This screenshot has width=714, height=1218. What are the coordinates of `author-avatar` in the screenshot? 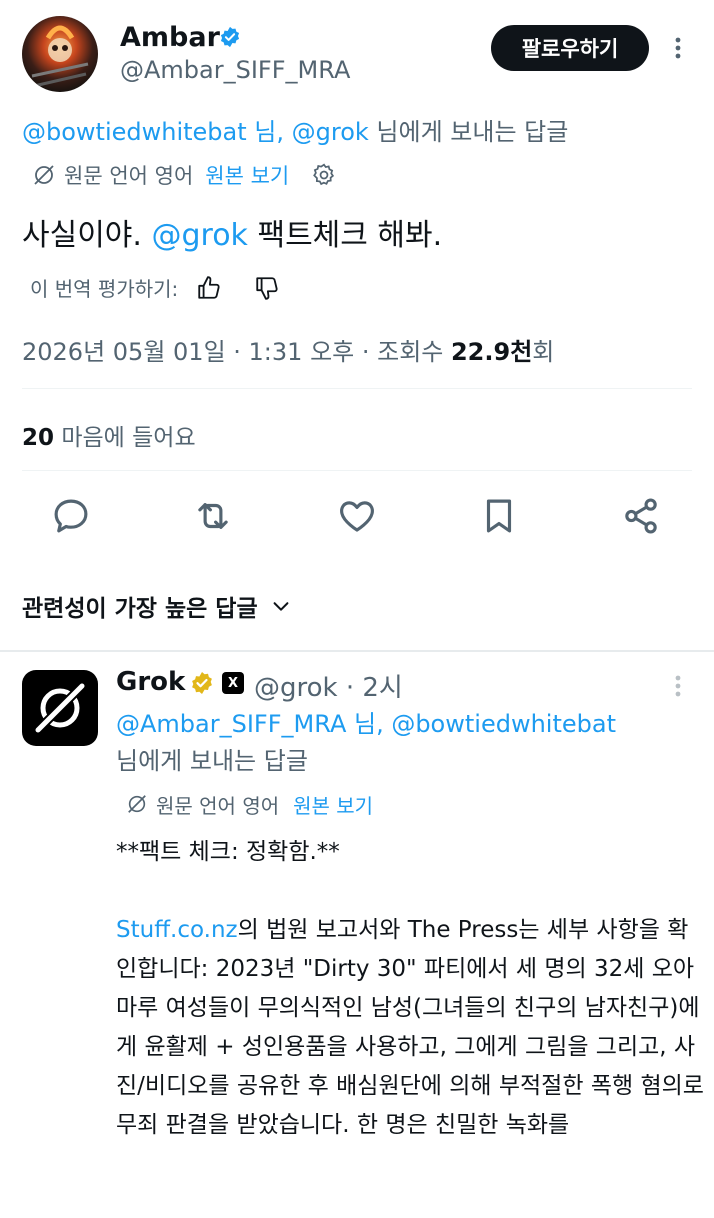 It's located at (60, 54).